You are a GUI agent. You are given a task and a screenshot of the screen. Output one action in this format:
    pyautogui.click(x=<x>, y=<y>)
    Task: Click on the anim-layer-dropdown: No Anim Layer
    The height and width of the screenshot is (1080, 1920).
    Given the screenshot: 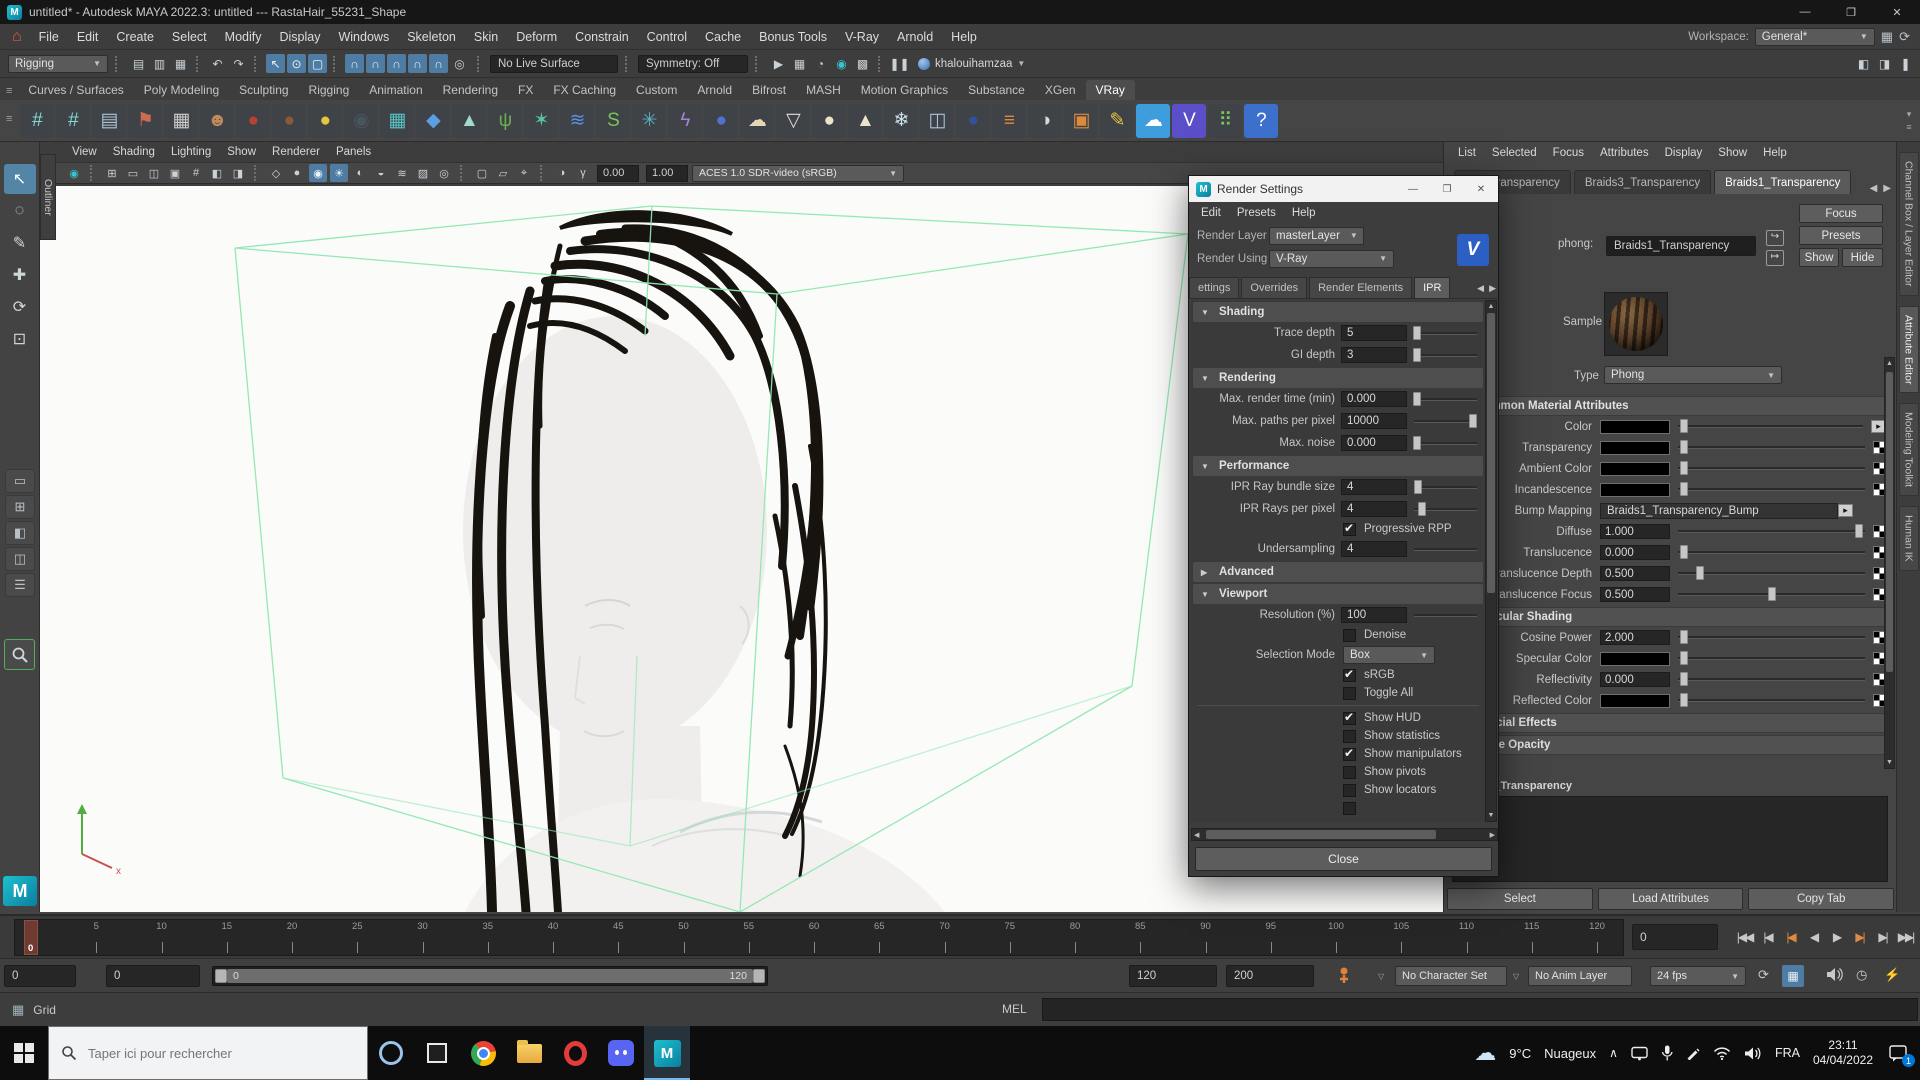 What is the action you would take?
    pyautogui.click(x=1580, y=976)
    